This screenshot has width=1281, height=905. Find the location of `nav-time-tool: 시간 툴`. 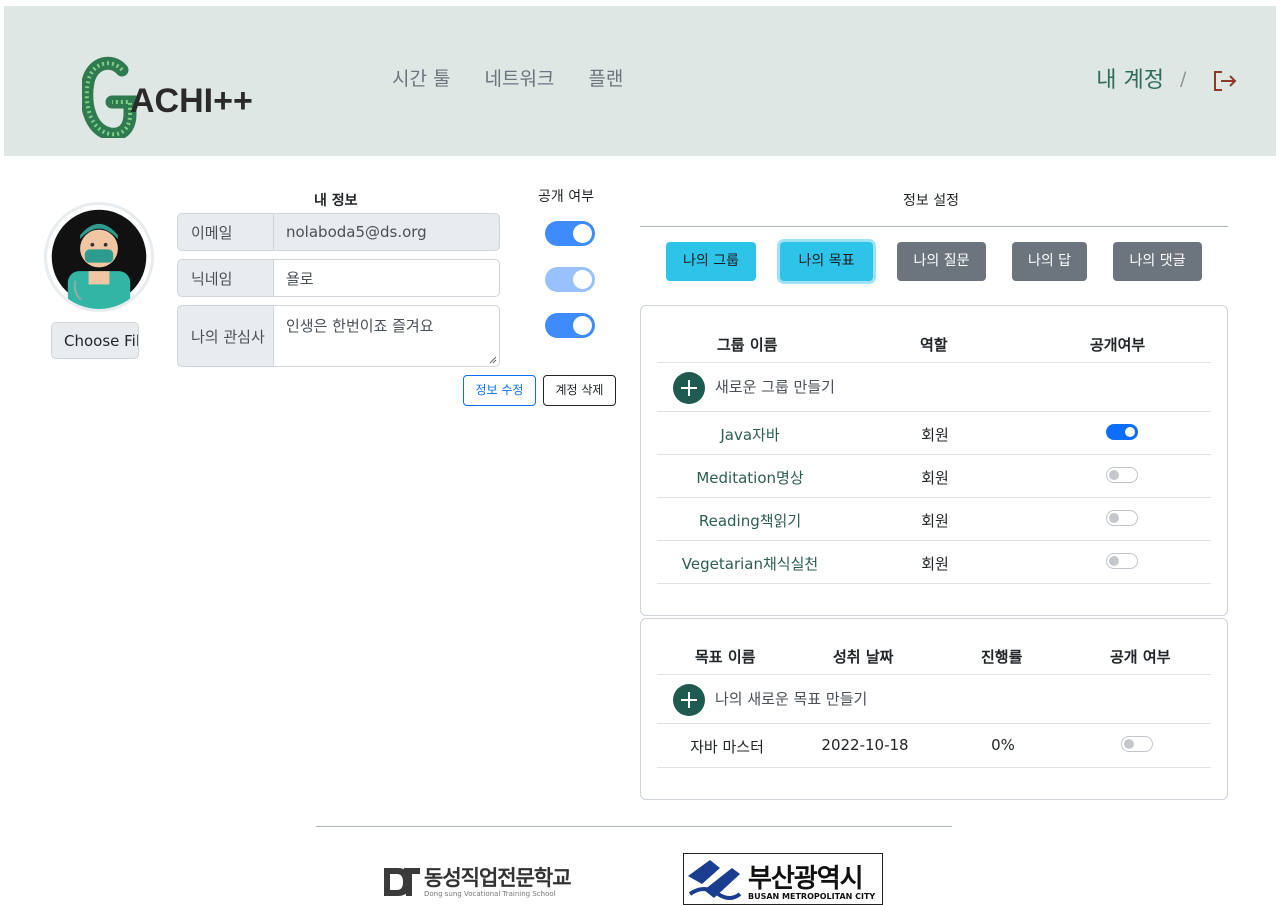

nav-time-tool: 시간 툴 is located at coordinates (421, 77).